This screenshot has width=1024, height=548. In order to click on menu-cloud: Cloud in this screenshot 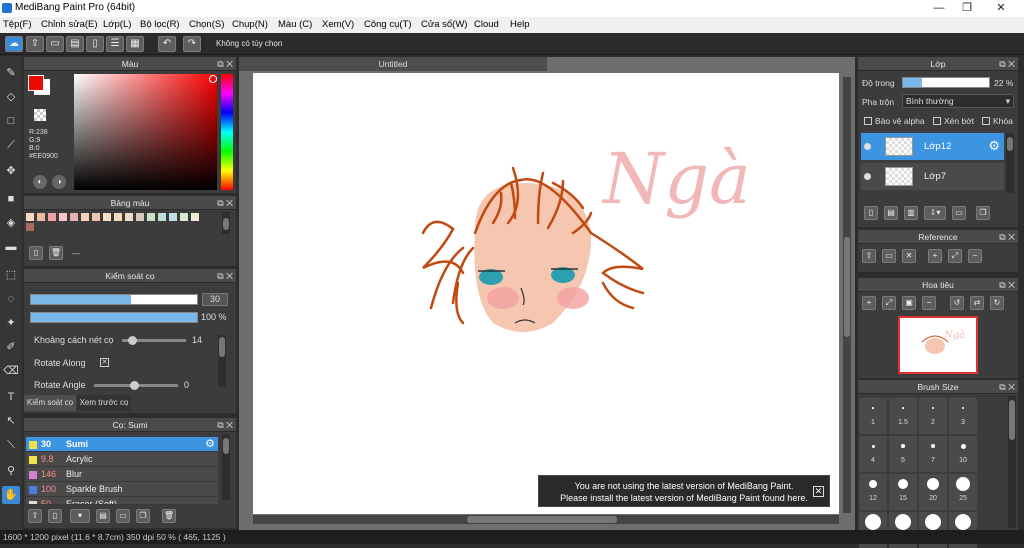, I will do `click(486, 24)`.